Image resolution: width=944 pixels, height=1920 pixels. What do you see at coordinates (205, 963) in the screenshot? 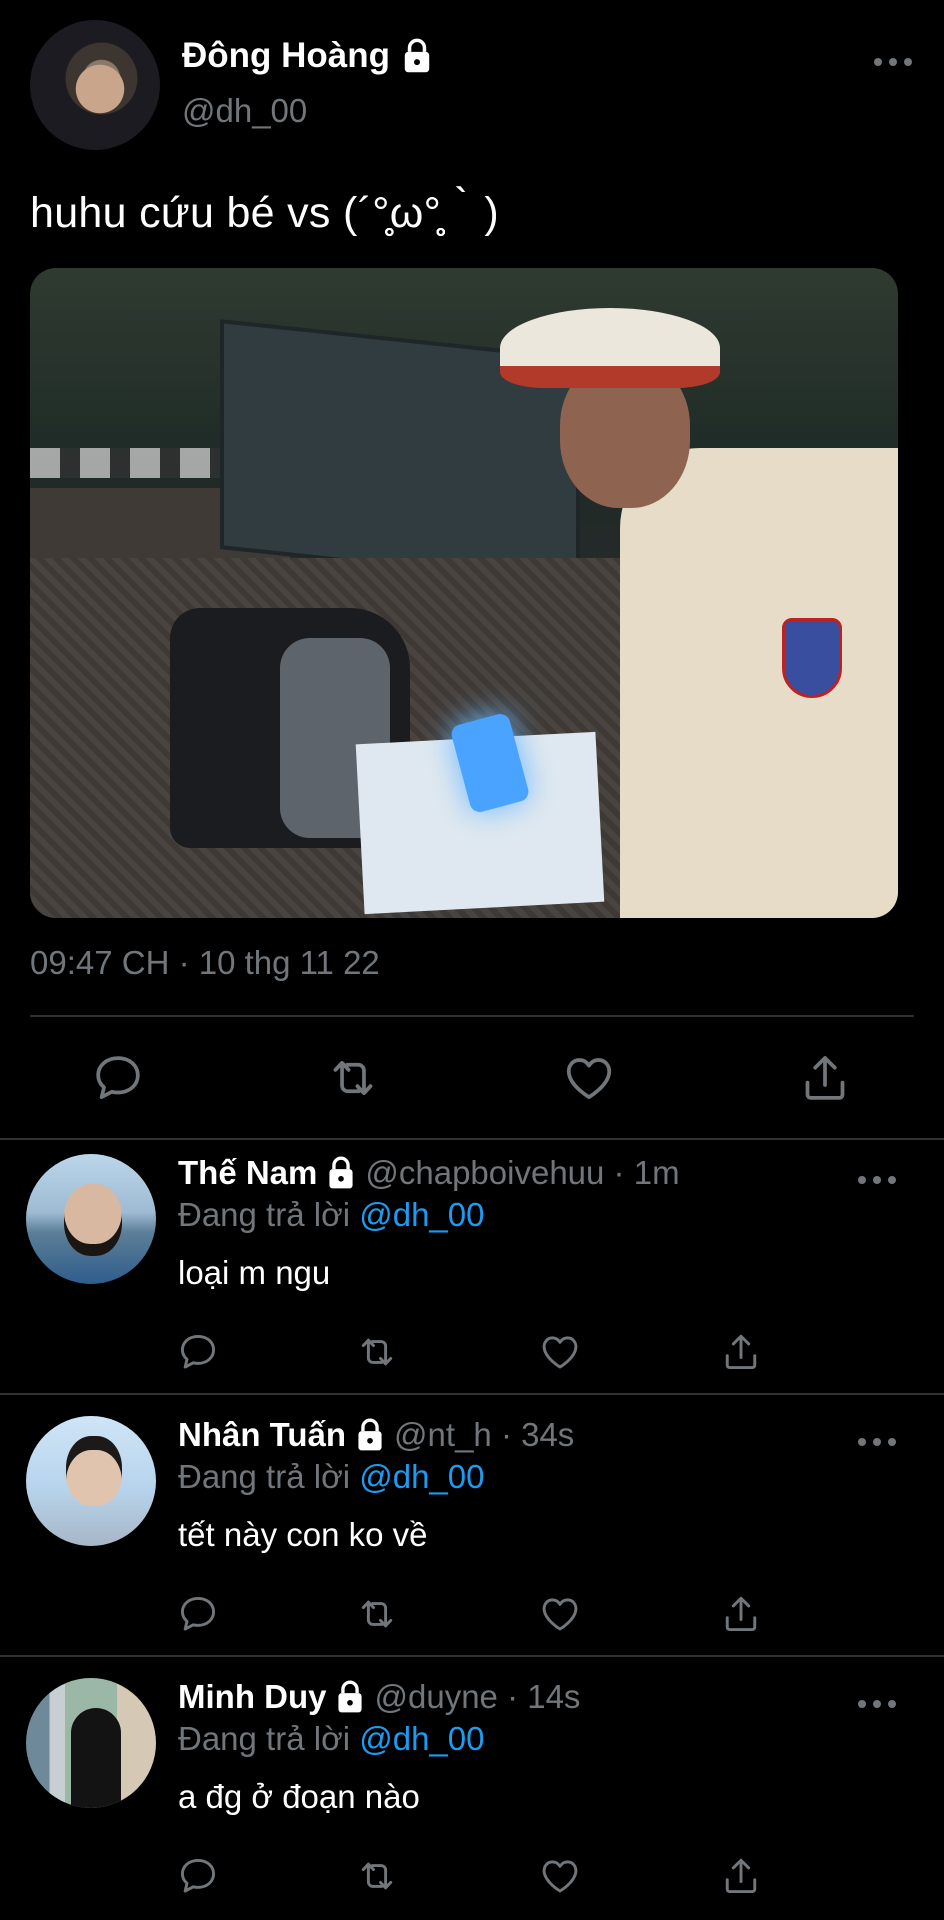
I see `tweet-timestamp: 09:47 CH · 10 thg 11 22` at bounding box center [205, 963].